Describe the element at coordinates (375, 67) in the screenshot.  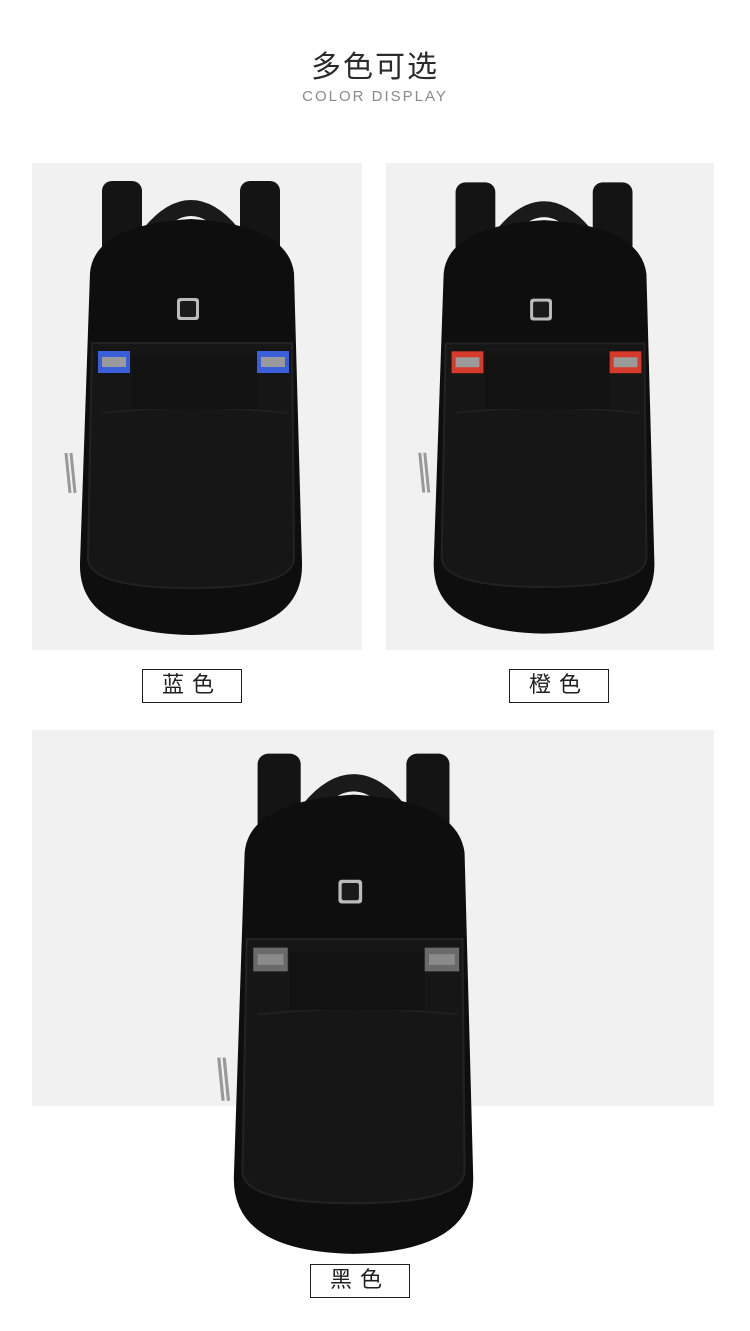
I see `page-title: 多色可选` at that location.